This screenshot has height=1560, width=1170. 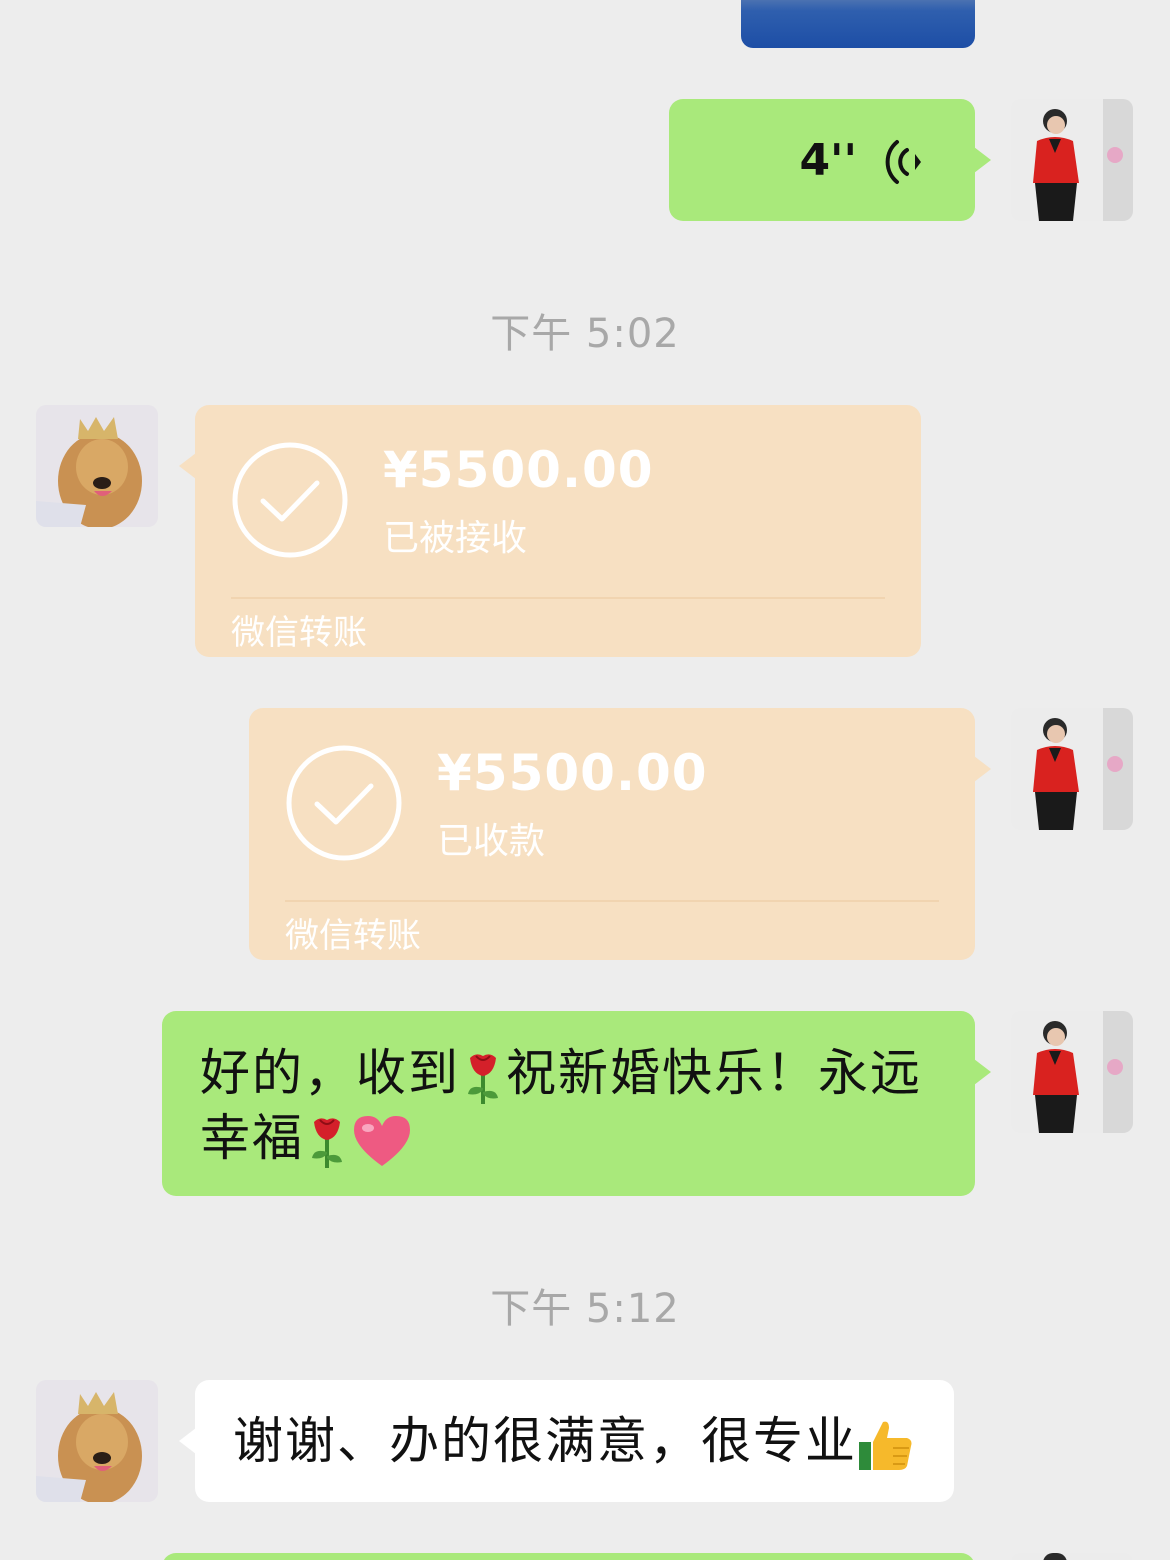 What do you see at coordinates (714, 1073) in the screenshot?
I see `reply-text-part2: 祝新婚快乐！永远` at bounding box center [714, 1073].